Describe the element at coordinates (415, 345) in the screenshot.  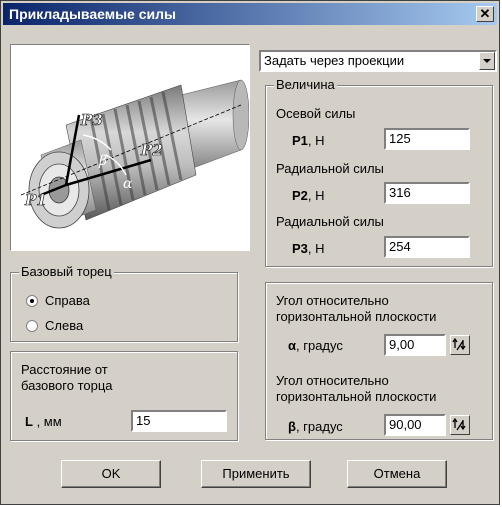
I see `alpha-input: 9,00` at that location.